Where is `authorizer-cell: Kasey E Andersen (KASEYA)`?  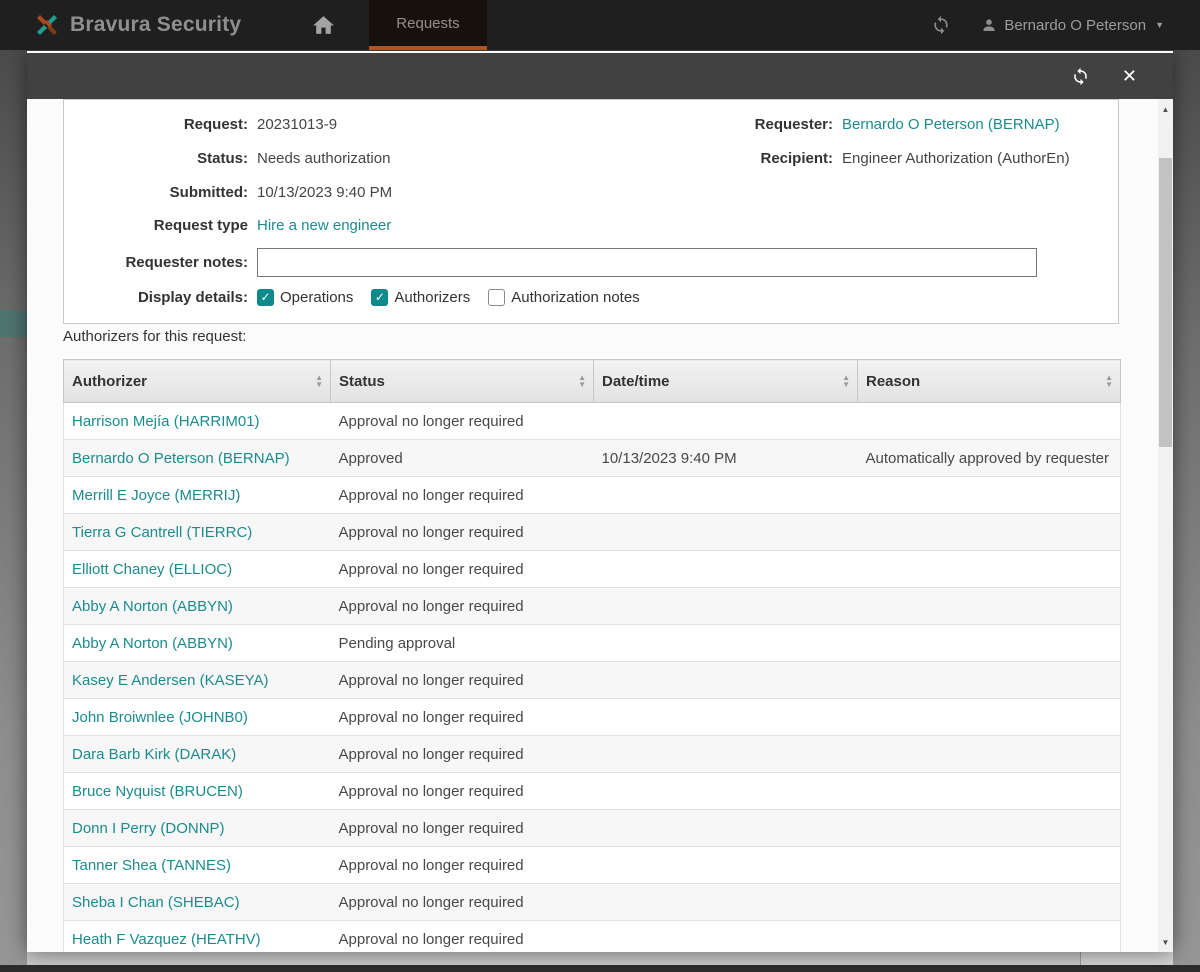 authorizer-cell: Kasey E Andersen (KASEYA) is located at coordinates (197, 680).